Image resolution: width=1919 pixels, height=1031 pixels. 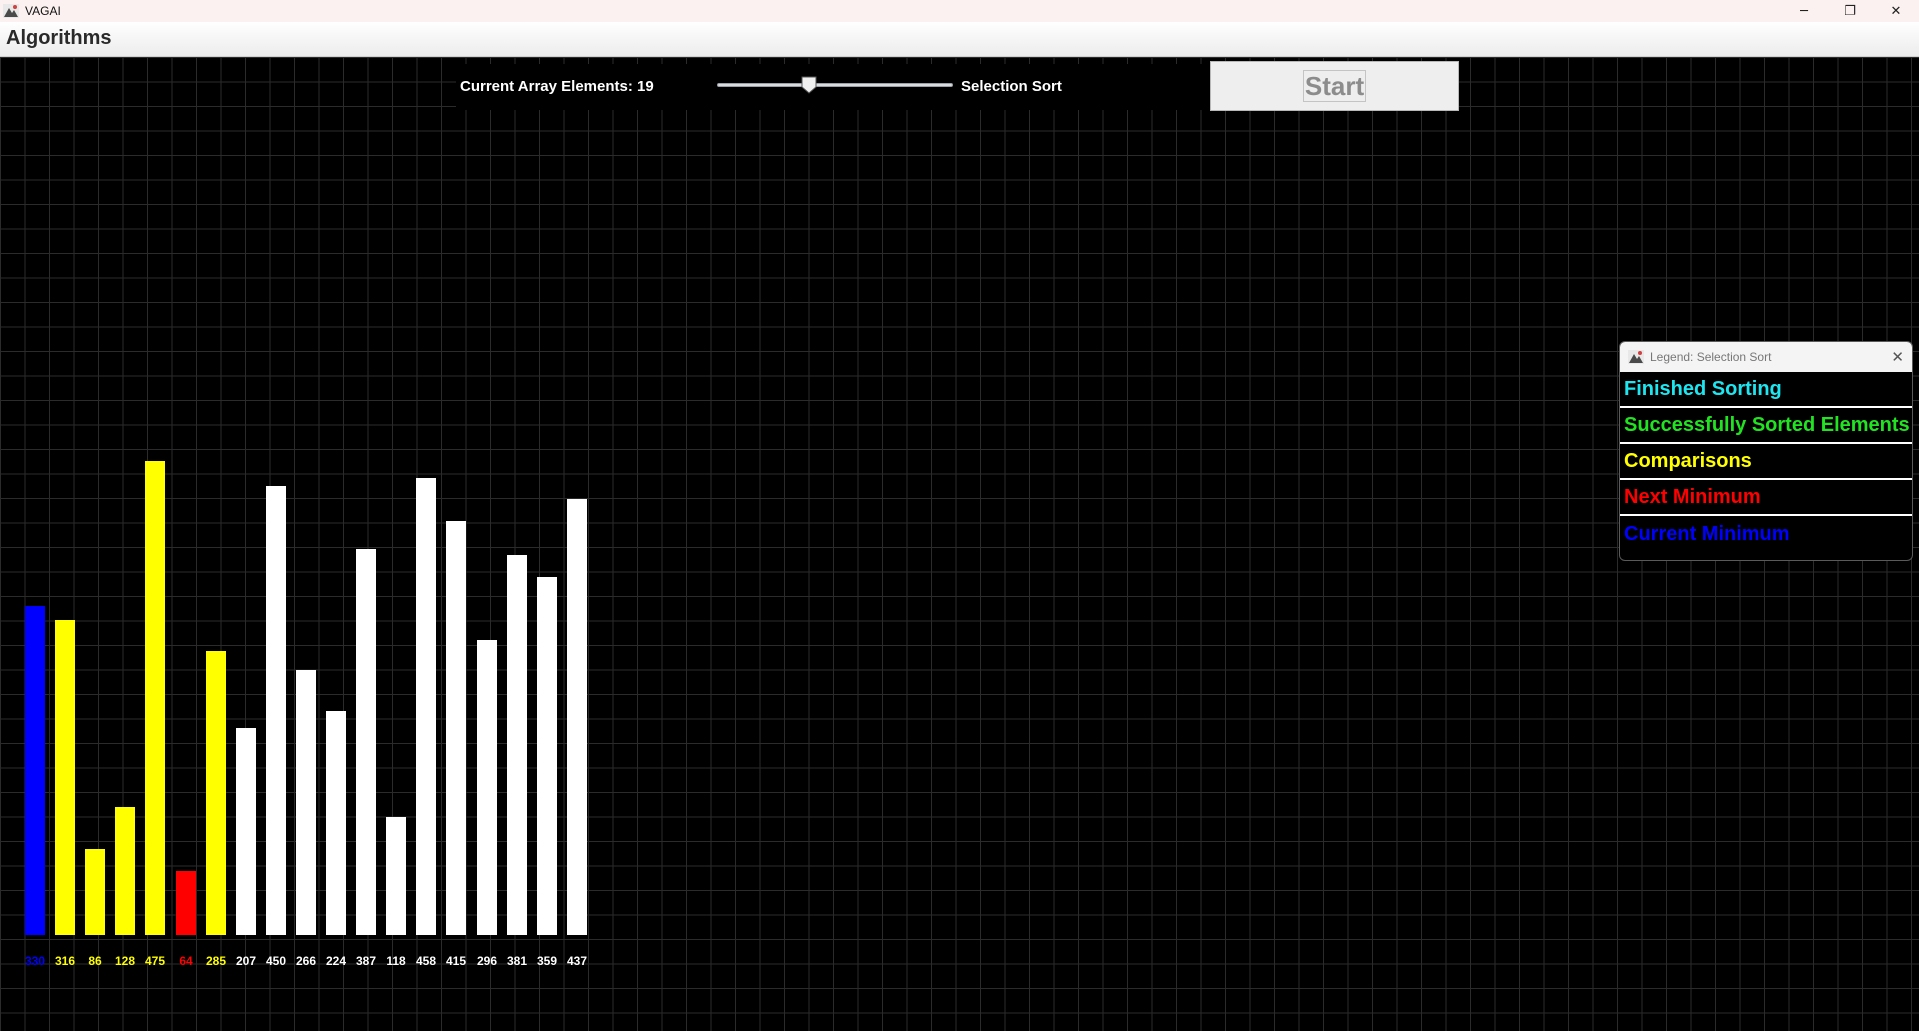 I want to click on array-bar-value: 437, so click(x=577, y=961).